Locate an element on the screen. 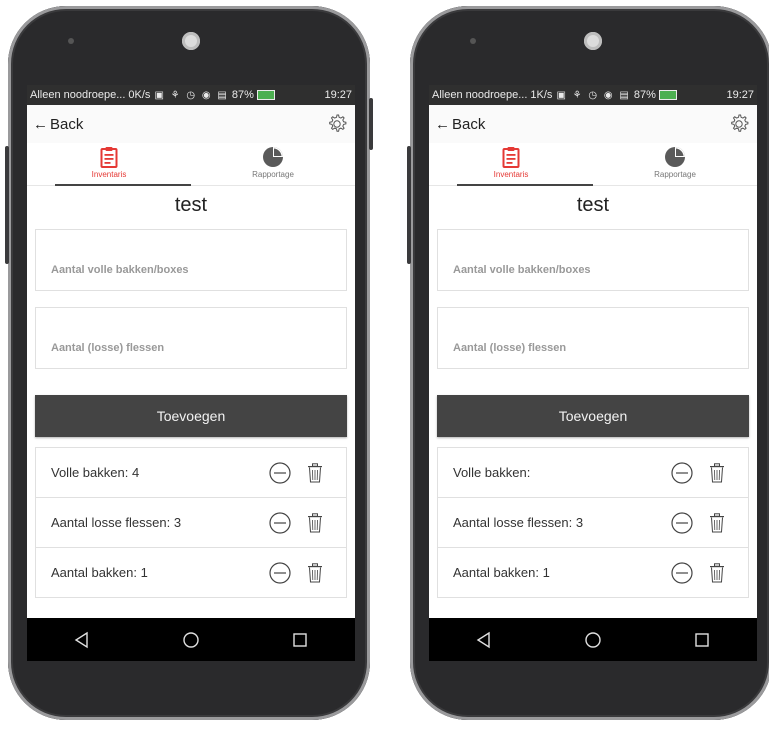  list-item-label: Volle bakken: is located at coordinates (492, 472).